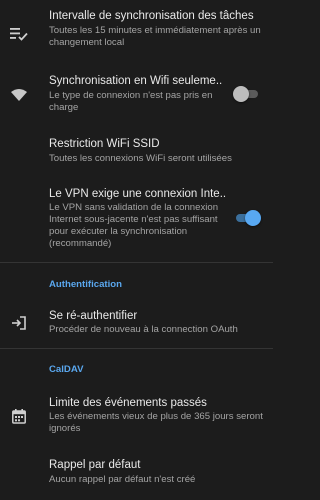 This screenshot has height=500, width=320. What do you see at coordinates (19, 34) in the screenshot?
I see `sort-list-icon` at bounding box center [19, 34].